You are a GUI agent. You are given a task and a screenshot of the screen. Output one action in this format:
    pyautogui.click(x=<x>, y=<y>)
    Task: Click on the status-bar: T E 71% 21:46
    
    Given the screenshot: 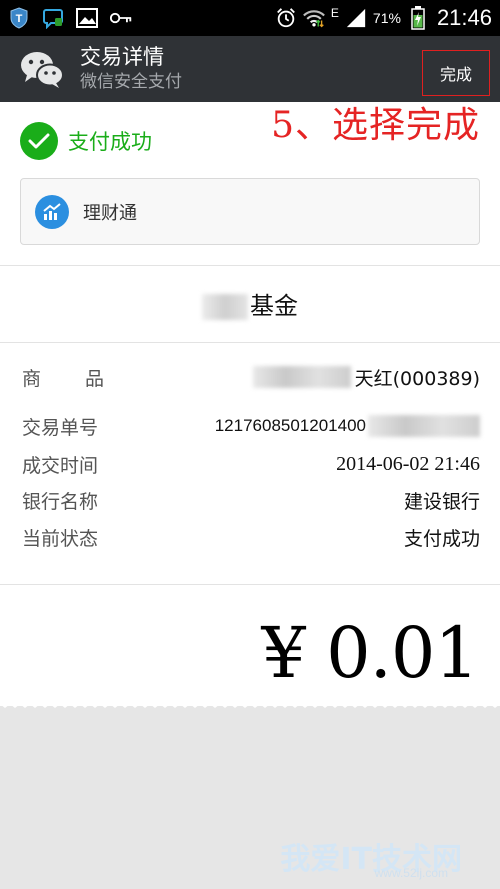 What is the action you would take?
    pyautogui.click(x=250, y=18)
    